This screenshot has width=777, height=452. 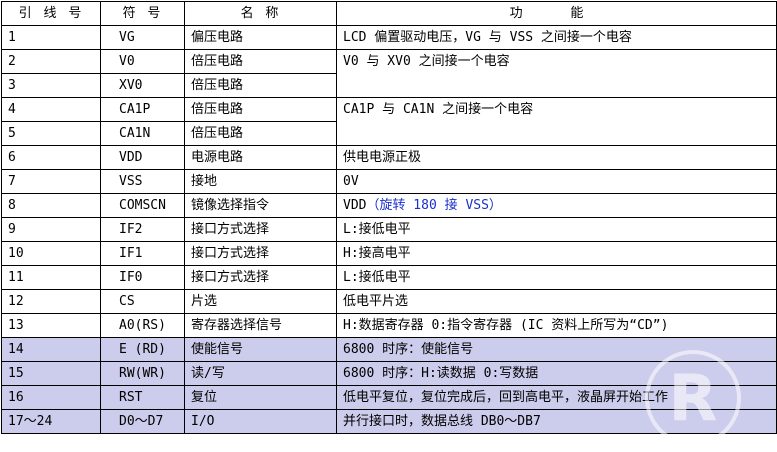 I want to click on name-cell: 电源电路, so click(x=260, y=157).